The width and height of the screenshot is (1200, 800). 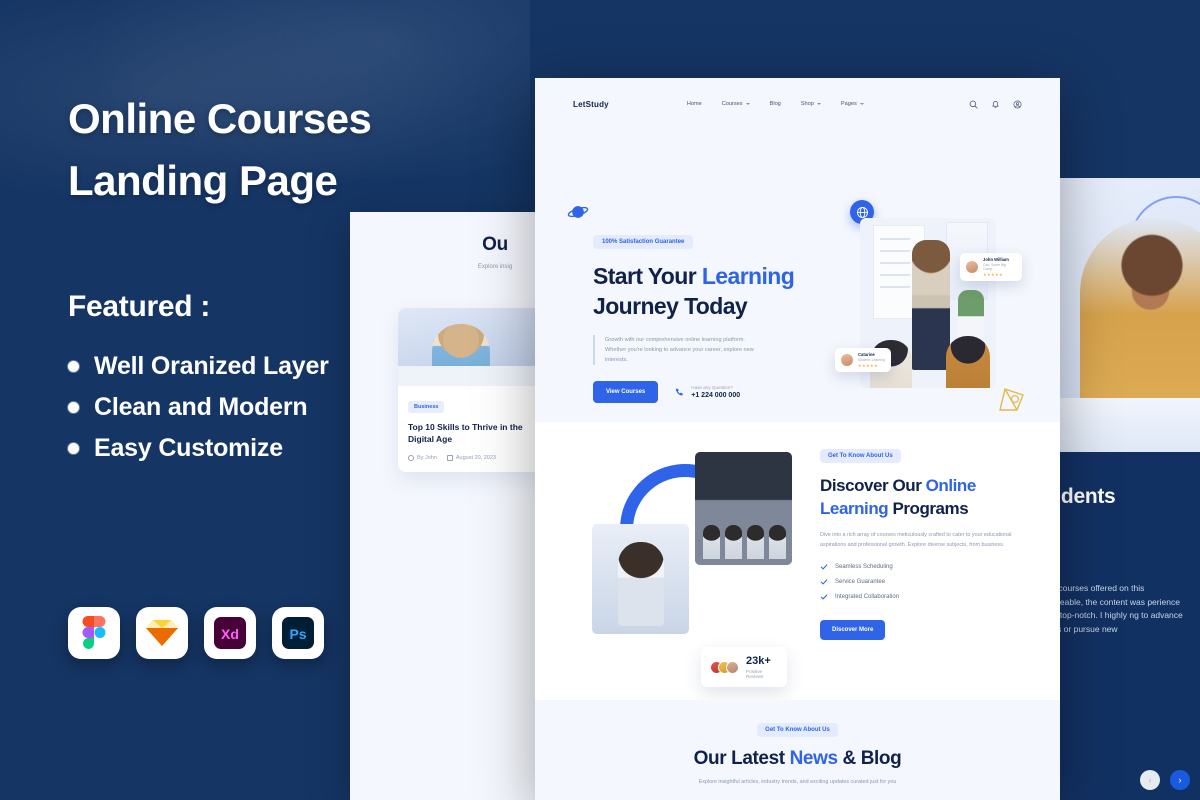 I want to click on site-navigation: Home Courses Blog Shop Pages, so click(x=775, y=104).